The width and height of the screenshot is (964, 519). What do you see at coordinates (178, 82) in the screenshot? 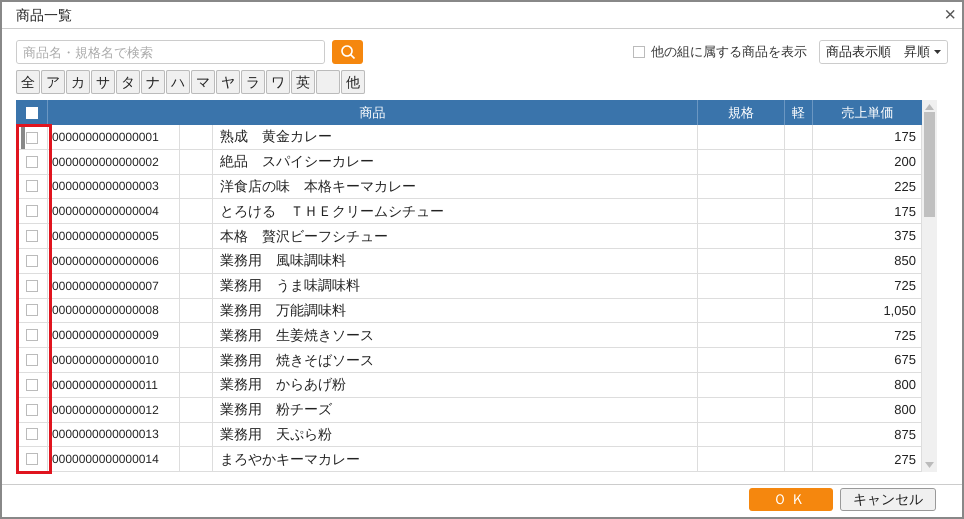
I see `kana-filter-button: ハ` at bounding box center [178, 82].